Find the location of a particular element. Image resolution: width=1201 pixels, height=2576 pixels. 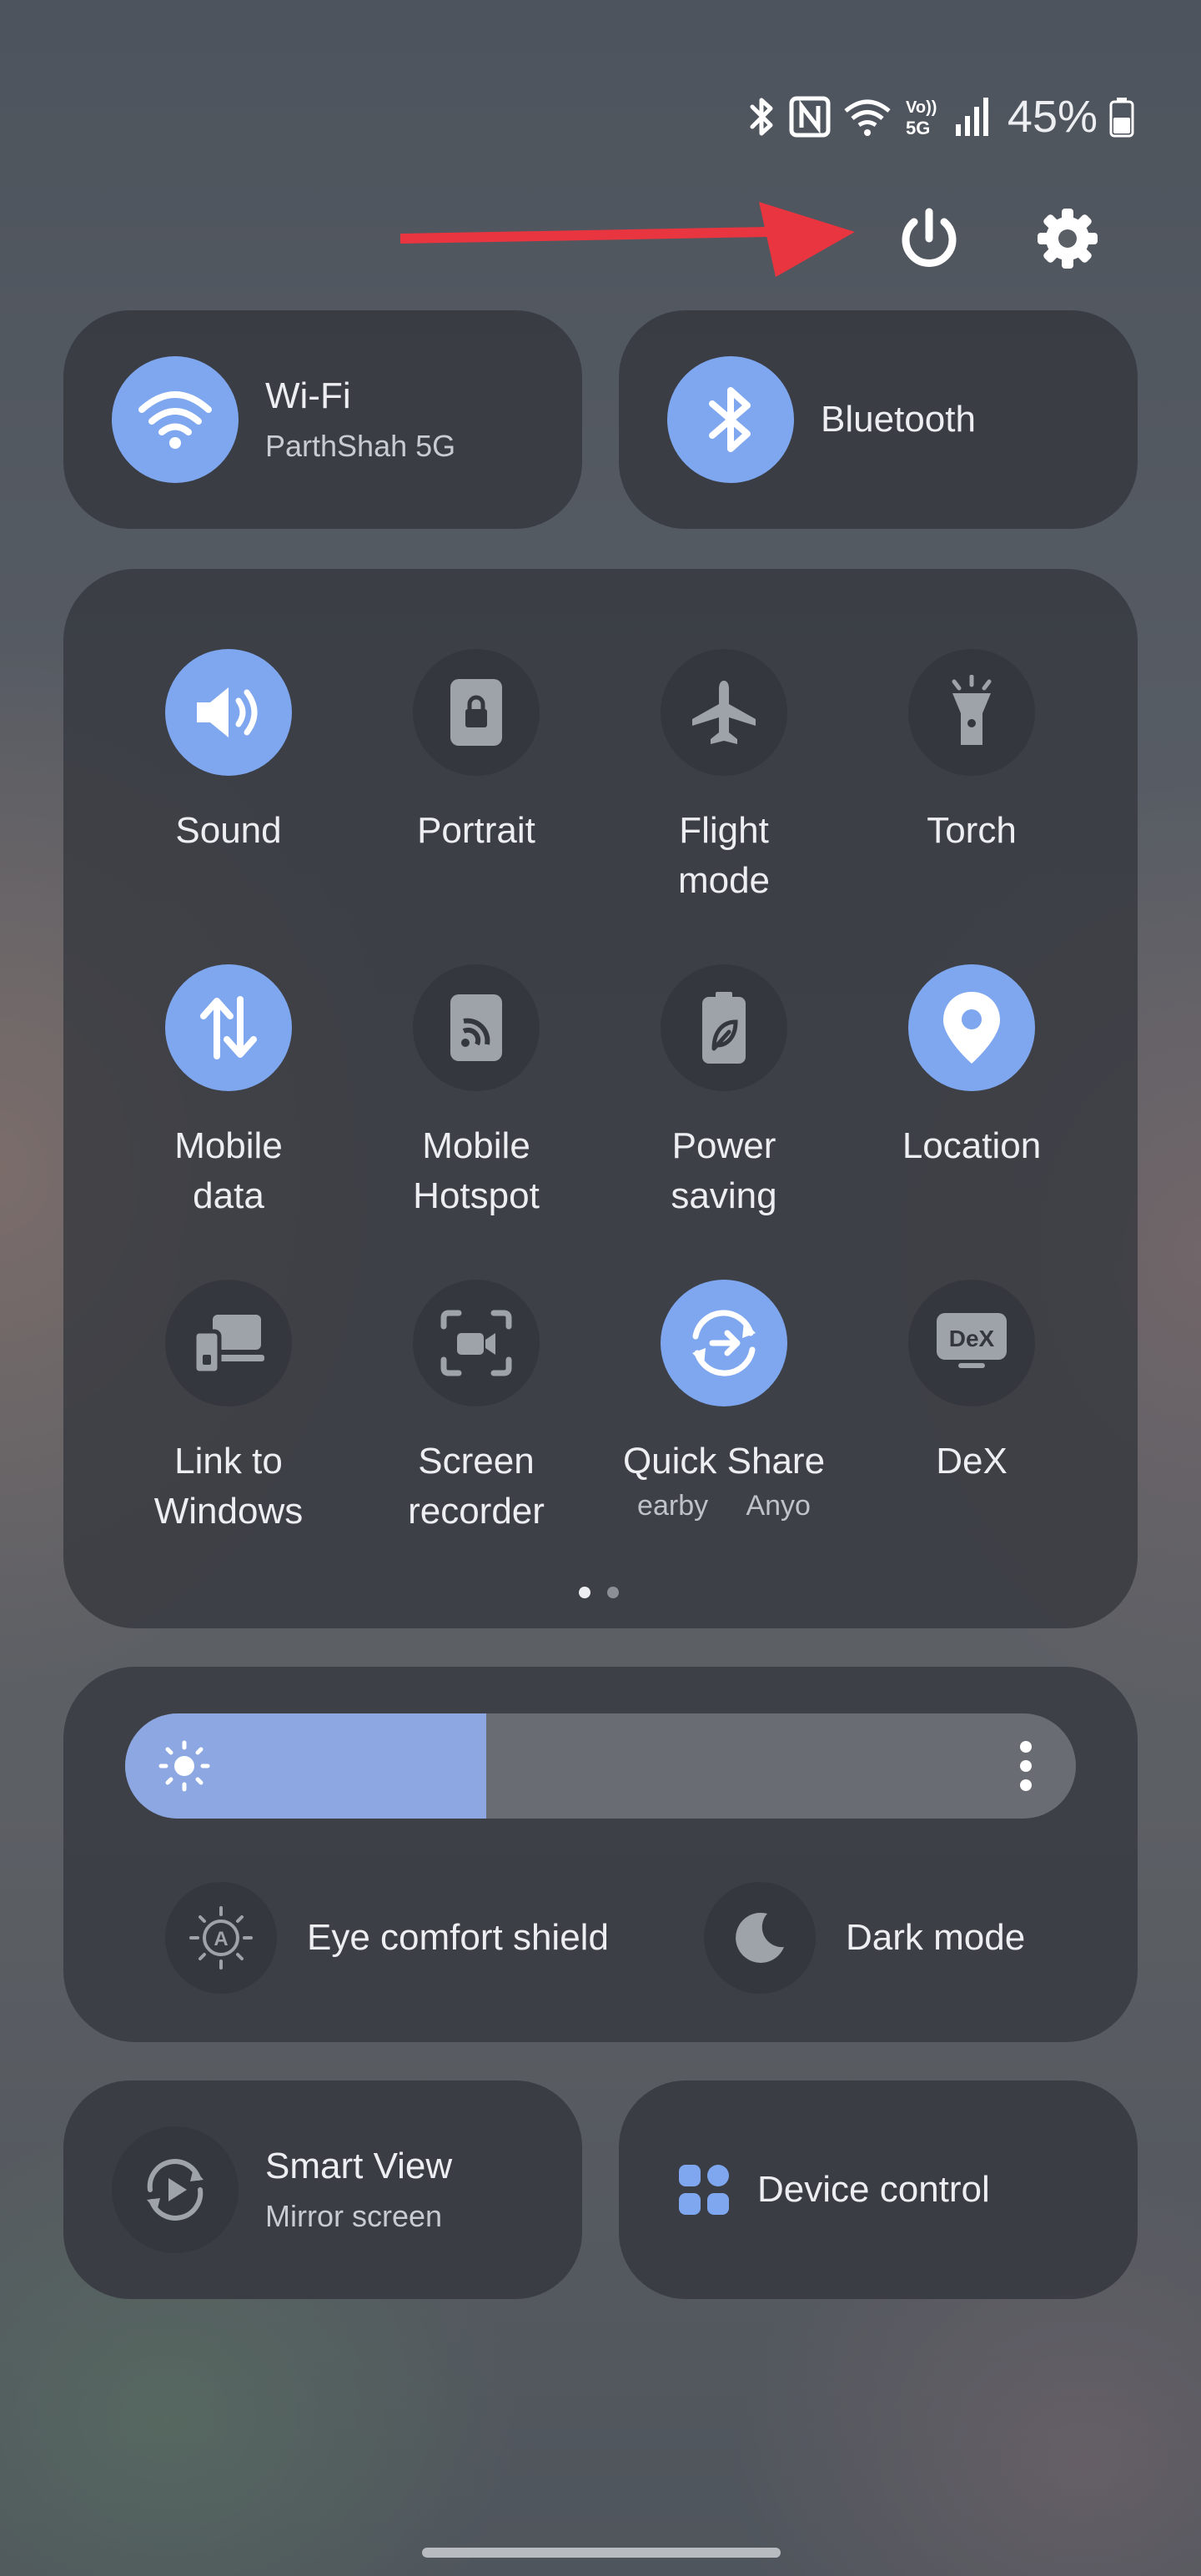

svg-text: A is located at coordinates (221, 1939).